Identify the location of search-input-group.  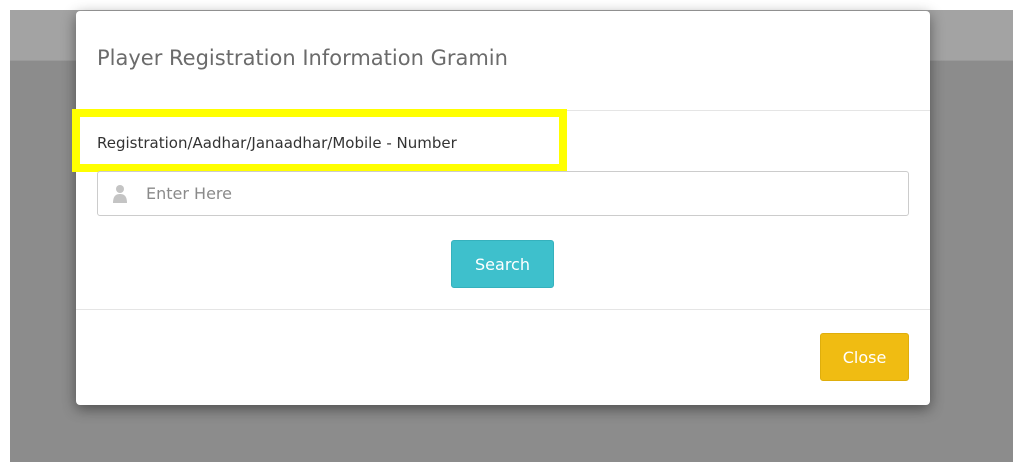
(503, 193).